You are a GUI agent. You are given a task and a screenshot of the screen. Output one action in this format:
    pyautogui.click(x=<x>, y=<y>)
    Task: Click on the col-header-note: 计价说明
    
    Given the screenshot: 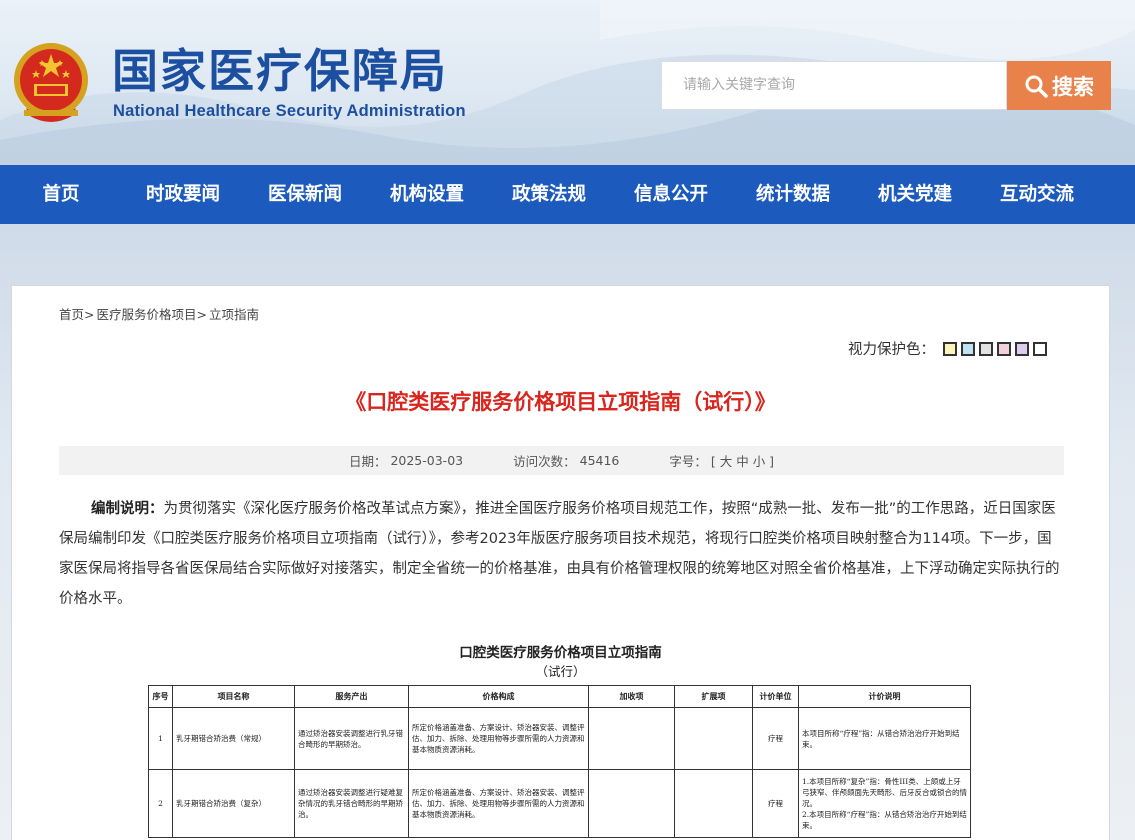 What is the action you would take?
    pyautogui.click(x=884, y=696)
    